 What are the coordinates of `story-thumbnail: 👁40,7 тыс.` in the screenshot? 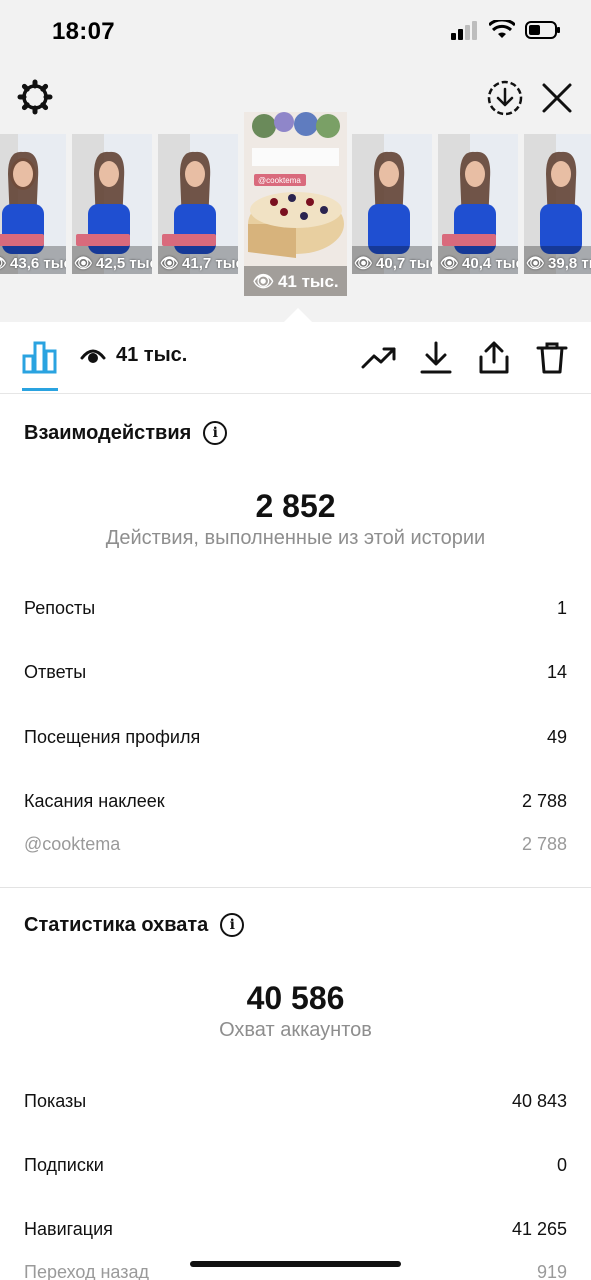 It's located at (392, 204).